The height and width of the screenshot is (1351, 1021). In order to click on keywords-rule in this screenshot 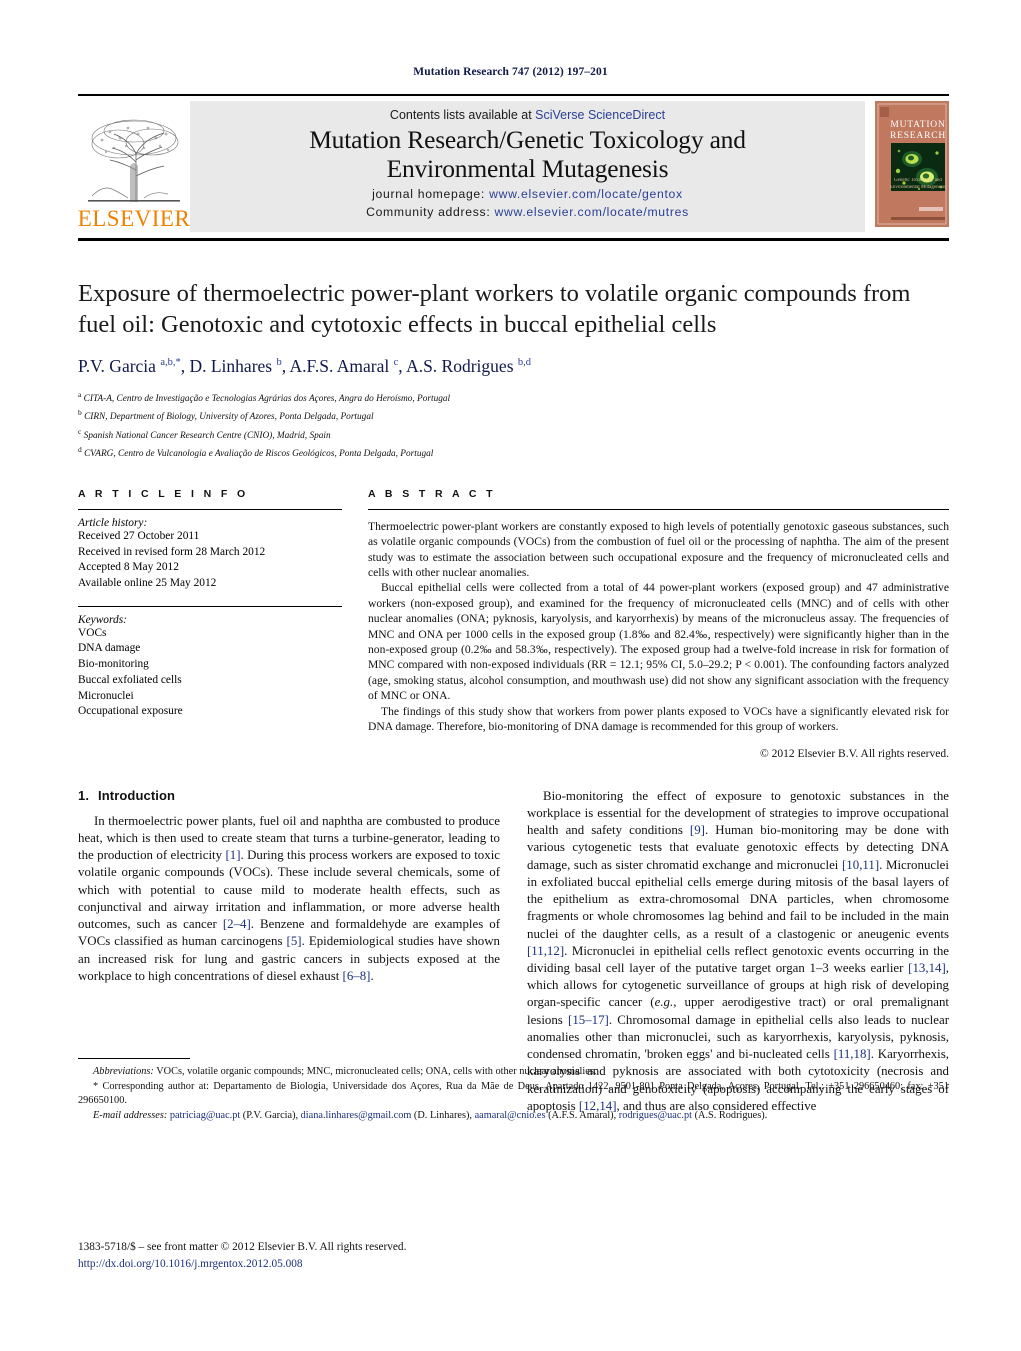, I will do `click(210, 606)`.